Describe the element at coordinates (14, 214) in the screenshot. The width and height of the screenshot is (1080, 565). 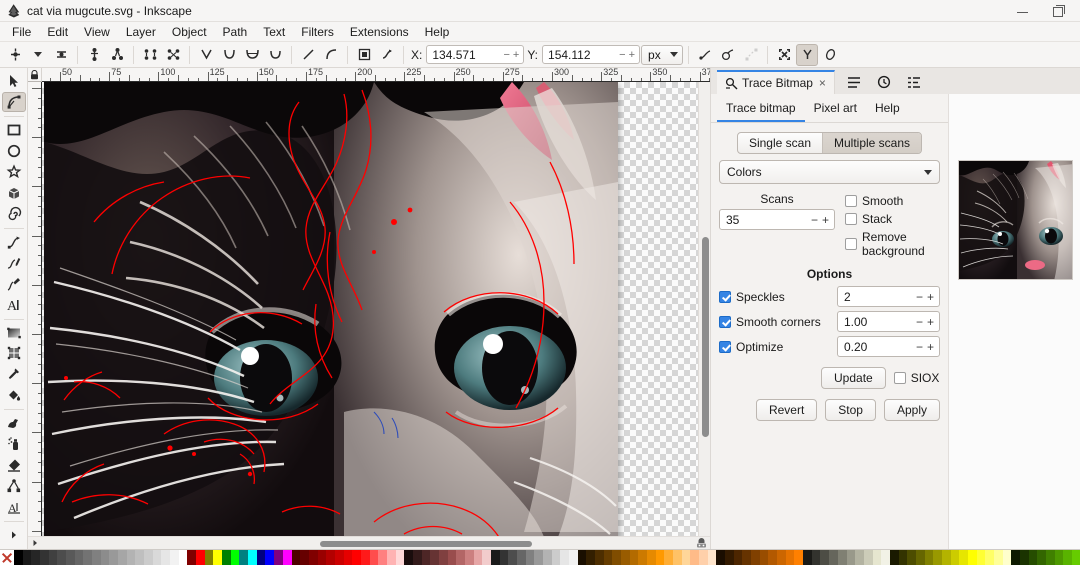
I see `spiral-tool` at that location.